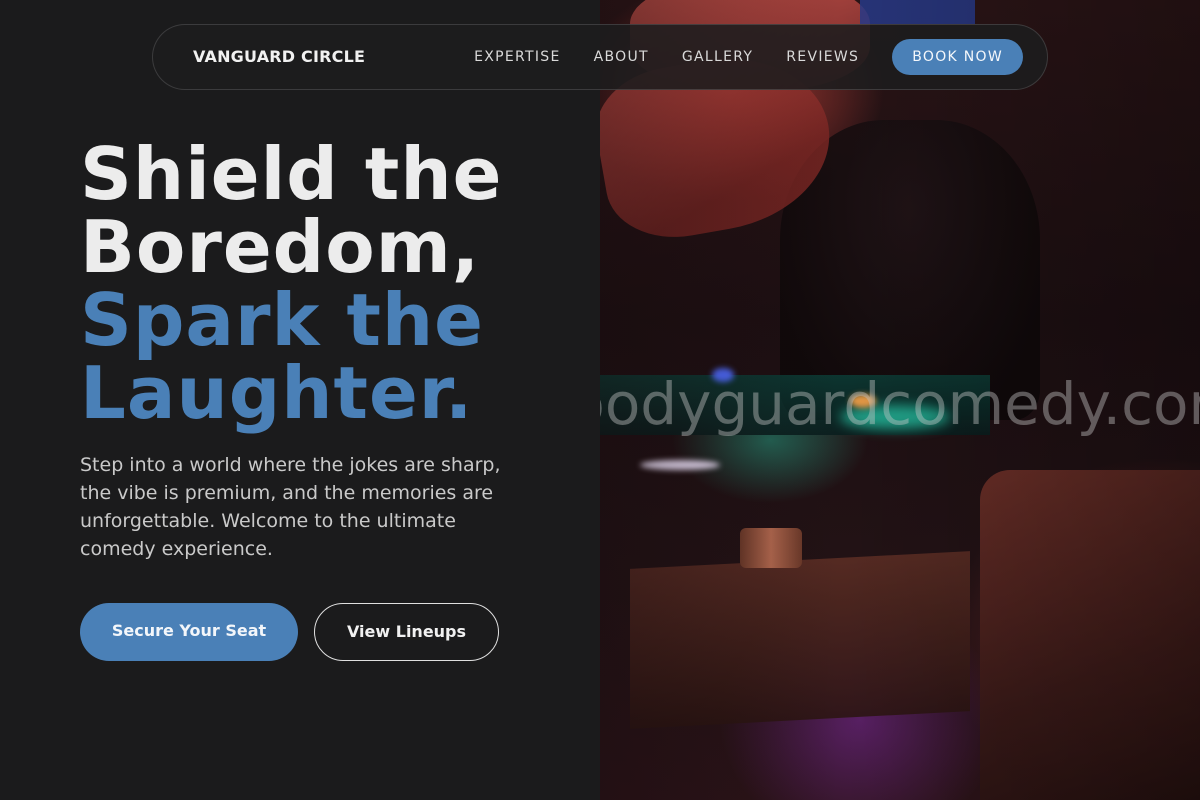 The image size is (1200, 800). Describe the element at coordinates (621, 57) in the screenshot. I see `nav-link-about: ABOUT` at that location.